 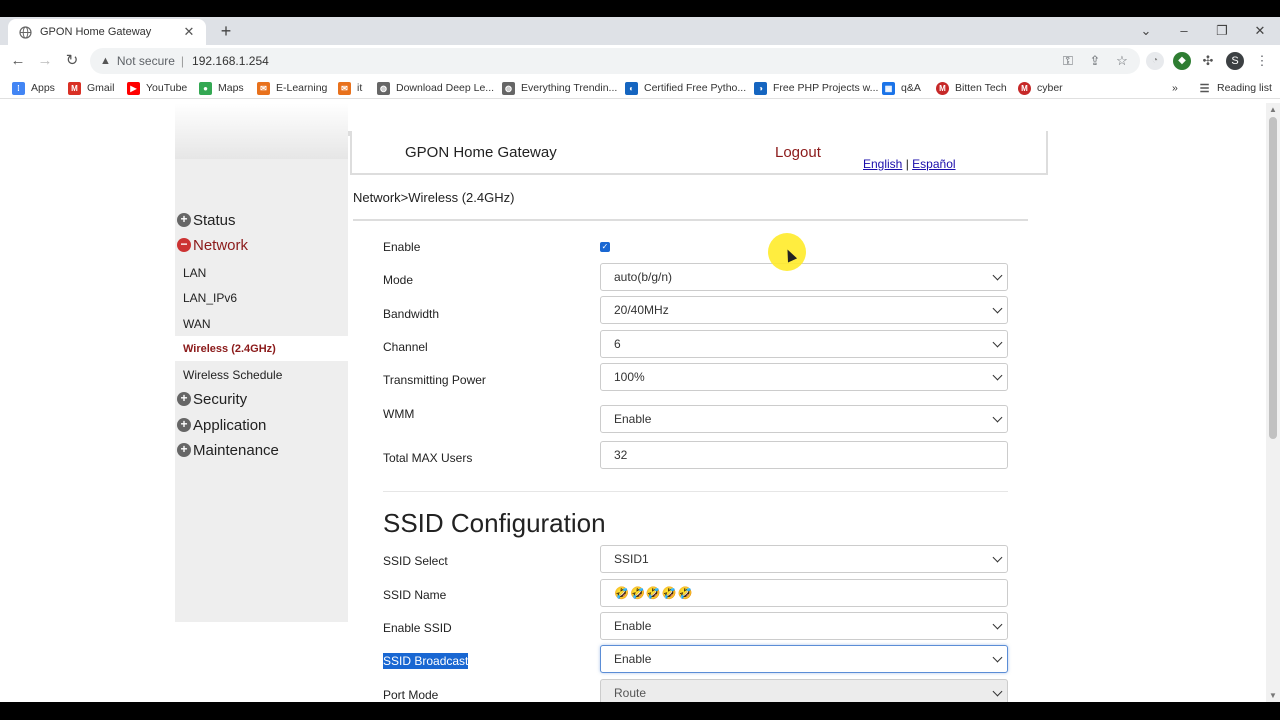 I want to click on bookmark-apps: ⁞ Apps, so click(x=33, y=88).